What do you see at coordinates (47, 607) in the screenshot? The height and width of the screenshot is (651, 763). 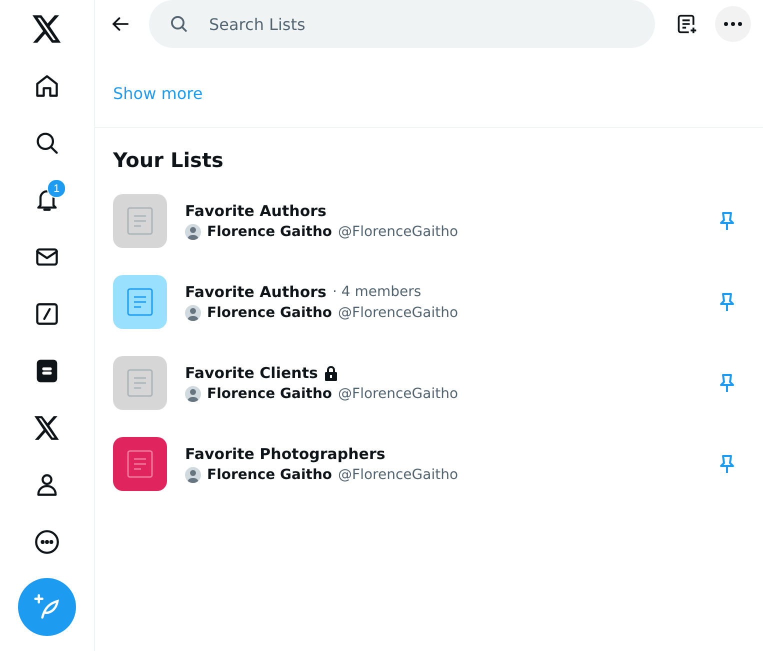 I see `feather-plus-icon` at bounding box center [47, 607].